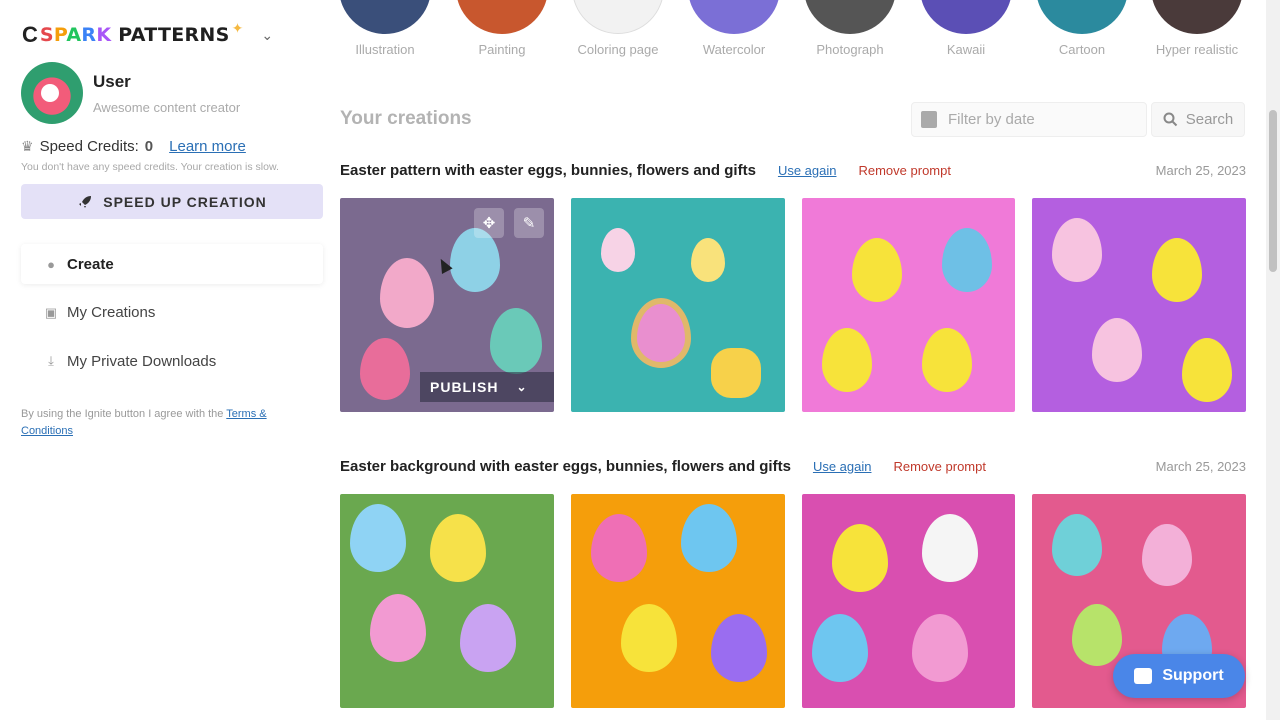 This screenshot has height=720, width=1280. I want to click on rocket-icon, so click(85, 201).